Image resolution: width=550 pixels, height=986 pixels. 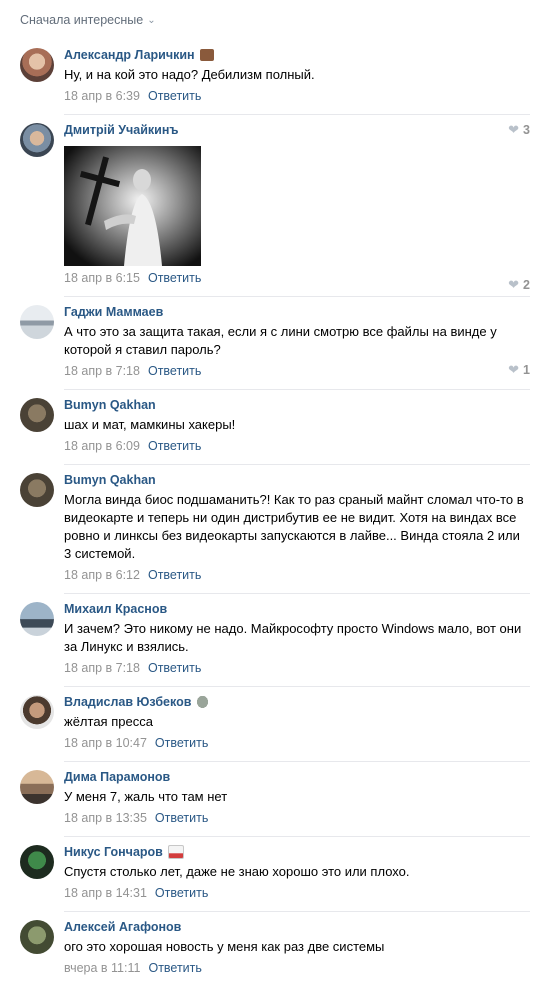 I want to click on comment-text: Ну, и на кой это надо? Дебилизм полный., so click(x=189, y=74).